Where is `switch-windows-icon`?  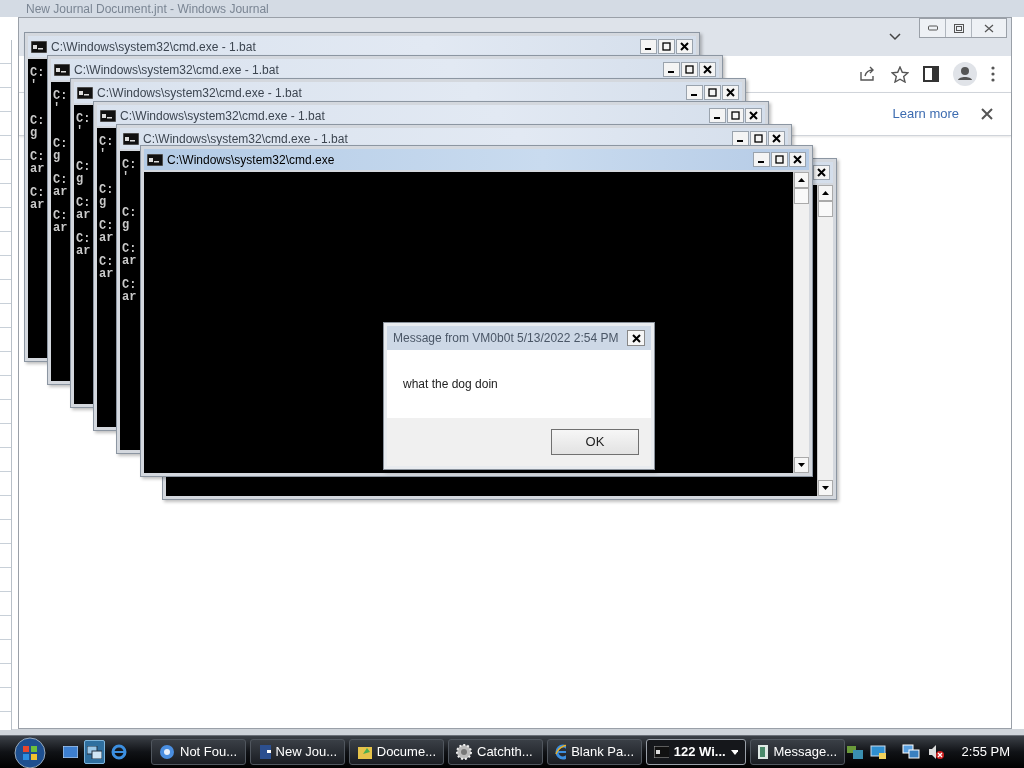
switch-windows-icon is located at coordinates (94, 752).